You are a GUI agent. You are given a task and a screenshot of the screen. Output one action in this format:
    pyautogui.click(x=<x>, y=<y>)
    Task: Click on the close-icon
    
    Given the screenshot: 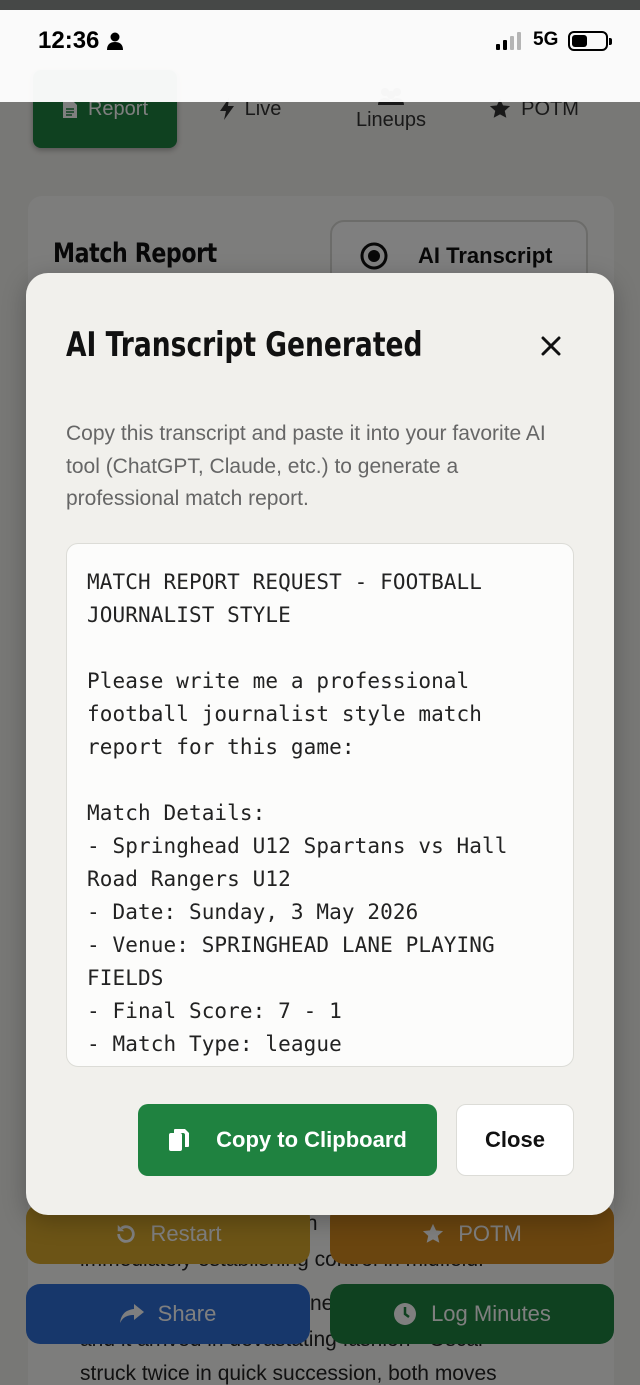 What is the action you would take?
    pyautogui.click(x=551, y=346)
    